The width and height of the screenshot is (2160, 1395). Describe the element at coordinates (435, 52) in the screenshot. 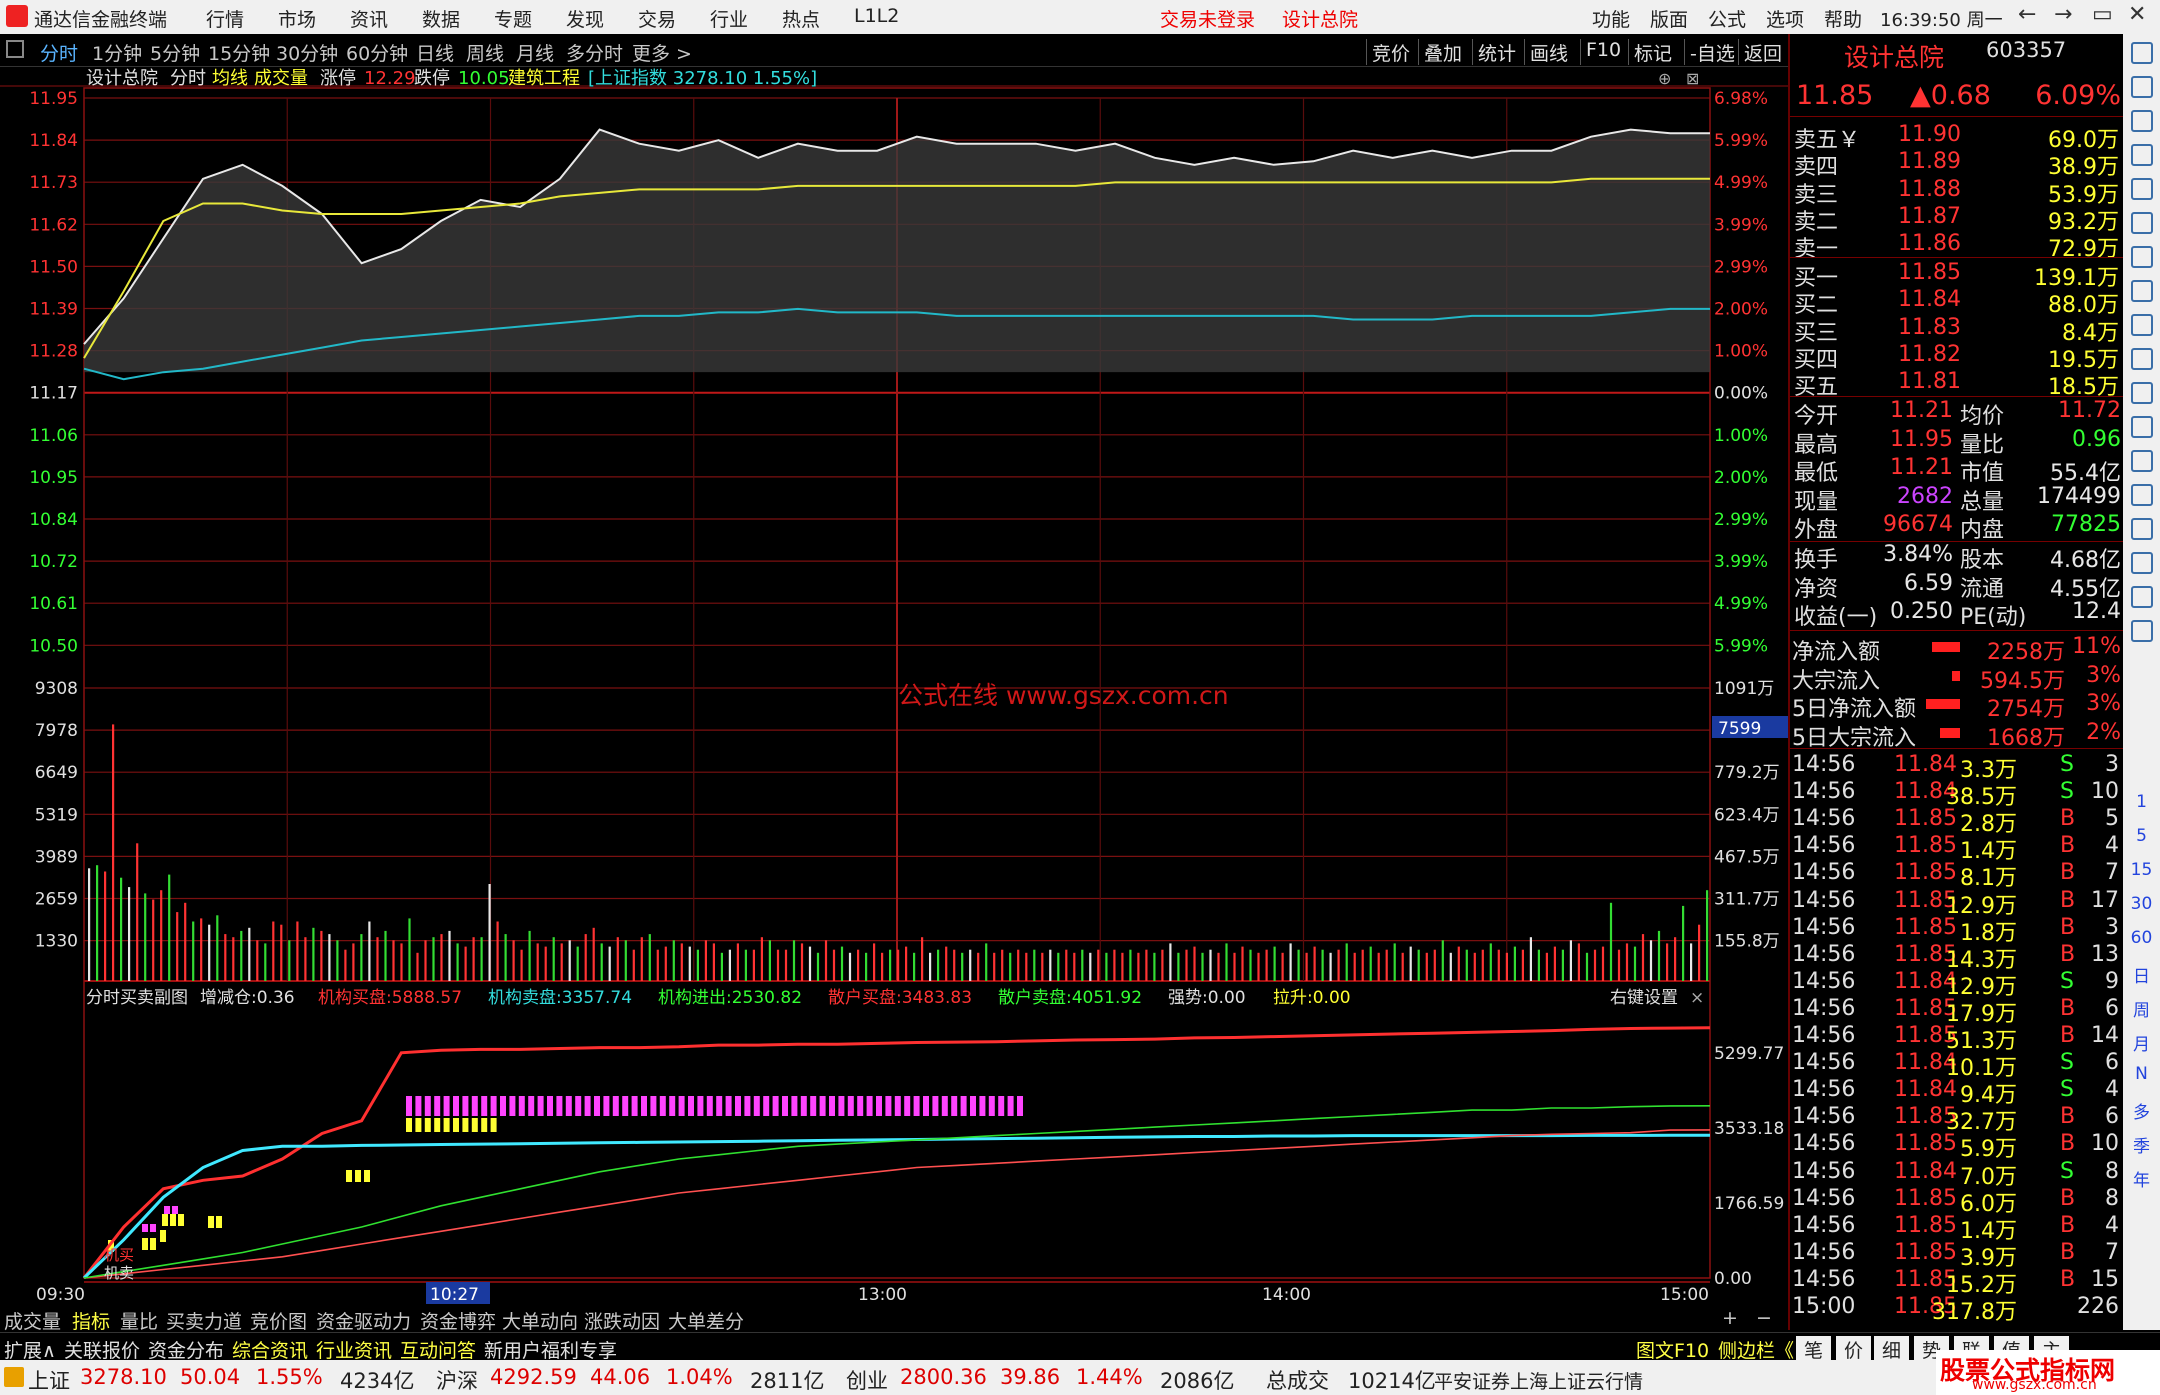

I see `tab-6: 日线` at that location.